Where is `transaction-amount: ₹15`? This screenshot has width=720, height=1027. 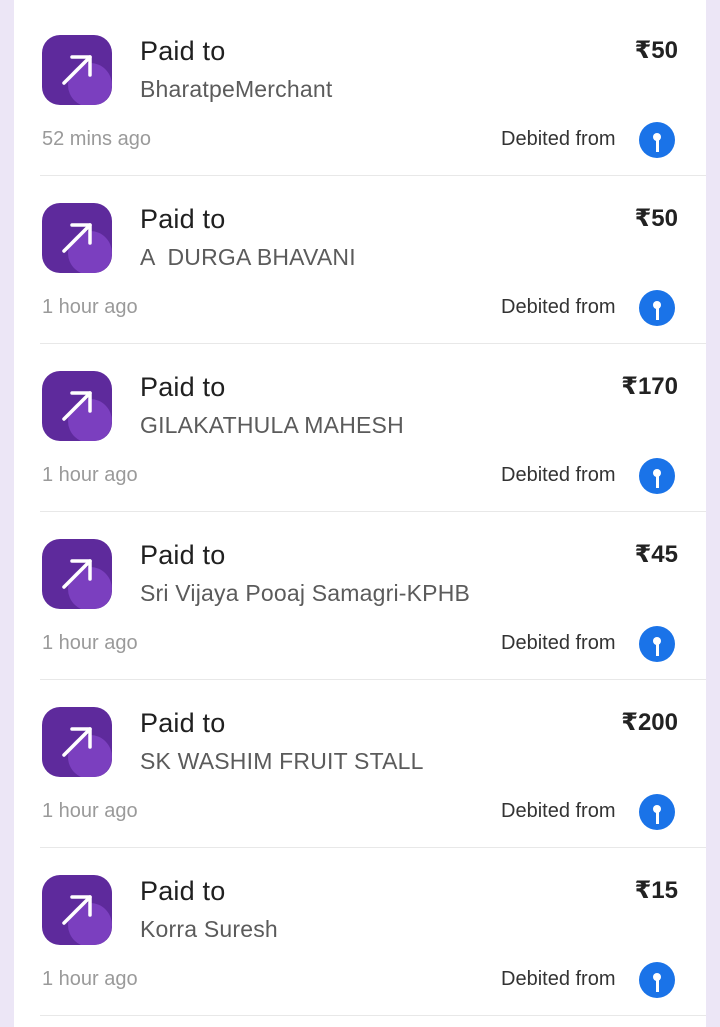 transaction-amount: ₹15 is located at coordinates (656, 890).